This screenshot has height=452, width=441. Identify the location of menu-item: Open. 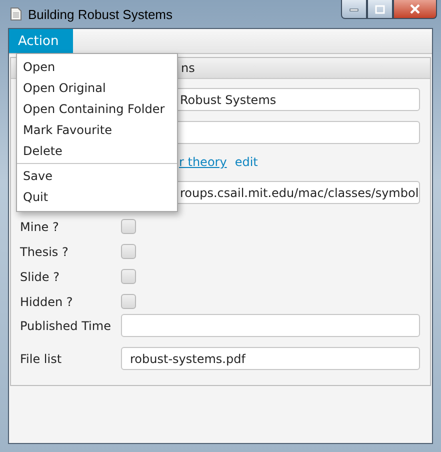
(97, 67).